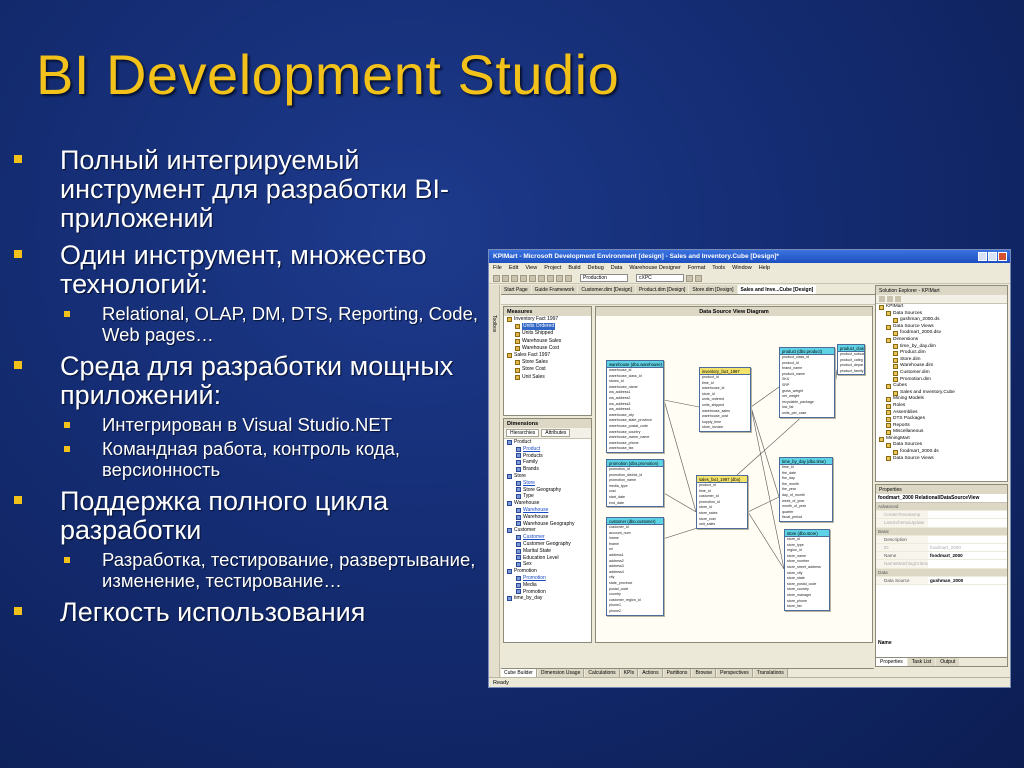  I want to click on copy-icon, so click(532, 278).